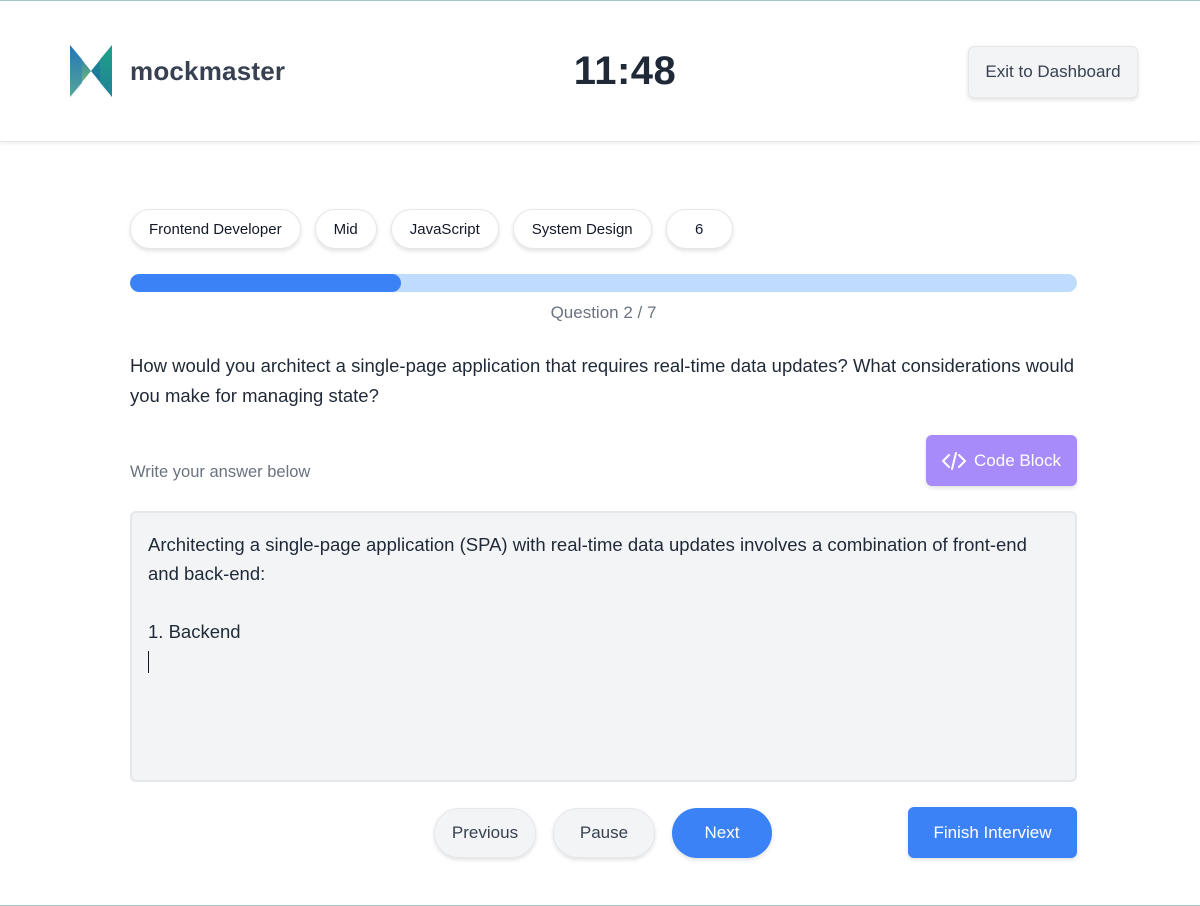 The image size is (1200, 906). What do you see at coordinates (954, 460) in the screenshot?
I see `code-icon` at bounding box center [954, 460].